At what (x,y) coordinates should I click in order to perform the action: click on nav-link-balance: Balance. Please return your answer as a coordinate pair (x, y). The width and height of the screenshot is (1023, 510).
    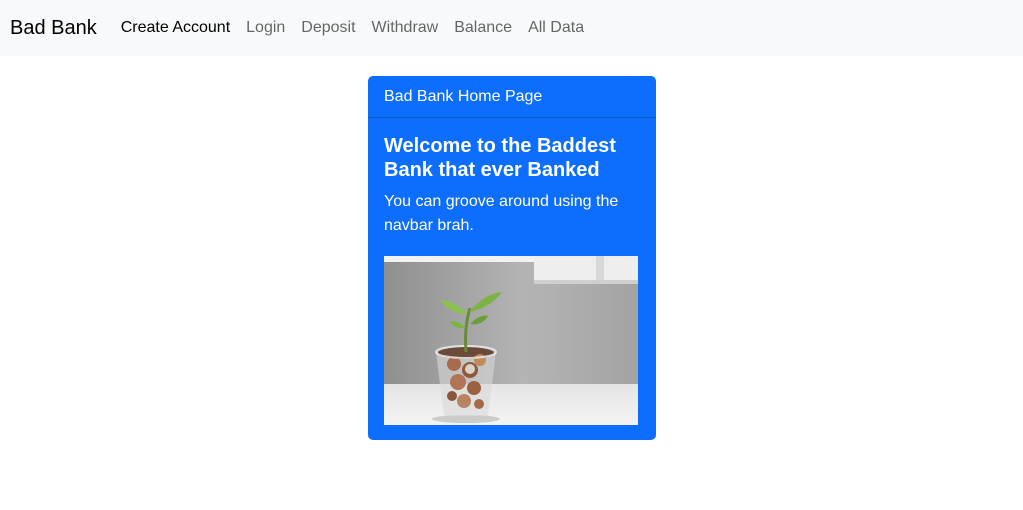
    Looking at the image, I should click on (483, 28).